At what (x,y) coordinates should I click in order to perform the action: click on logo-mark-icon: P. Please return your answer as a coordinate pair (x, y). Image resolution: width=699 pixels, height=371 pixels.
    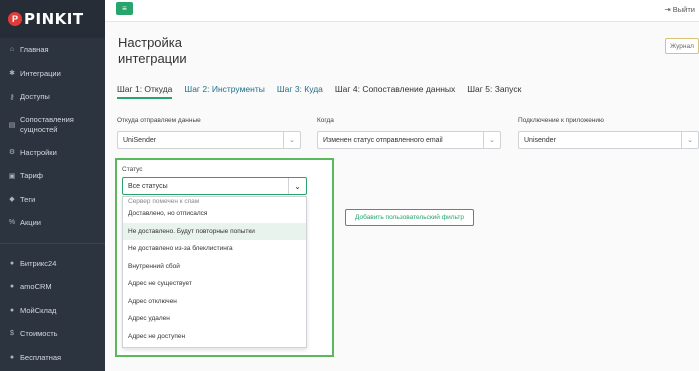
    Looking at the image, I should click on (15, 19).